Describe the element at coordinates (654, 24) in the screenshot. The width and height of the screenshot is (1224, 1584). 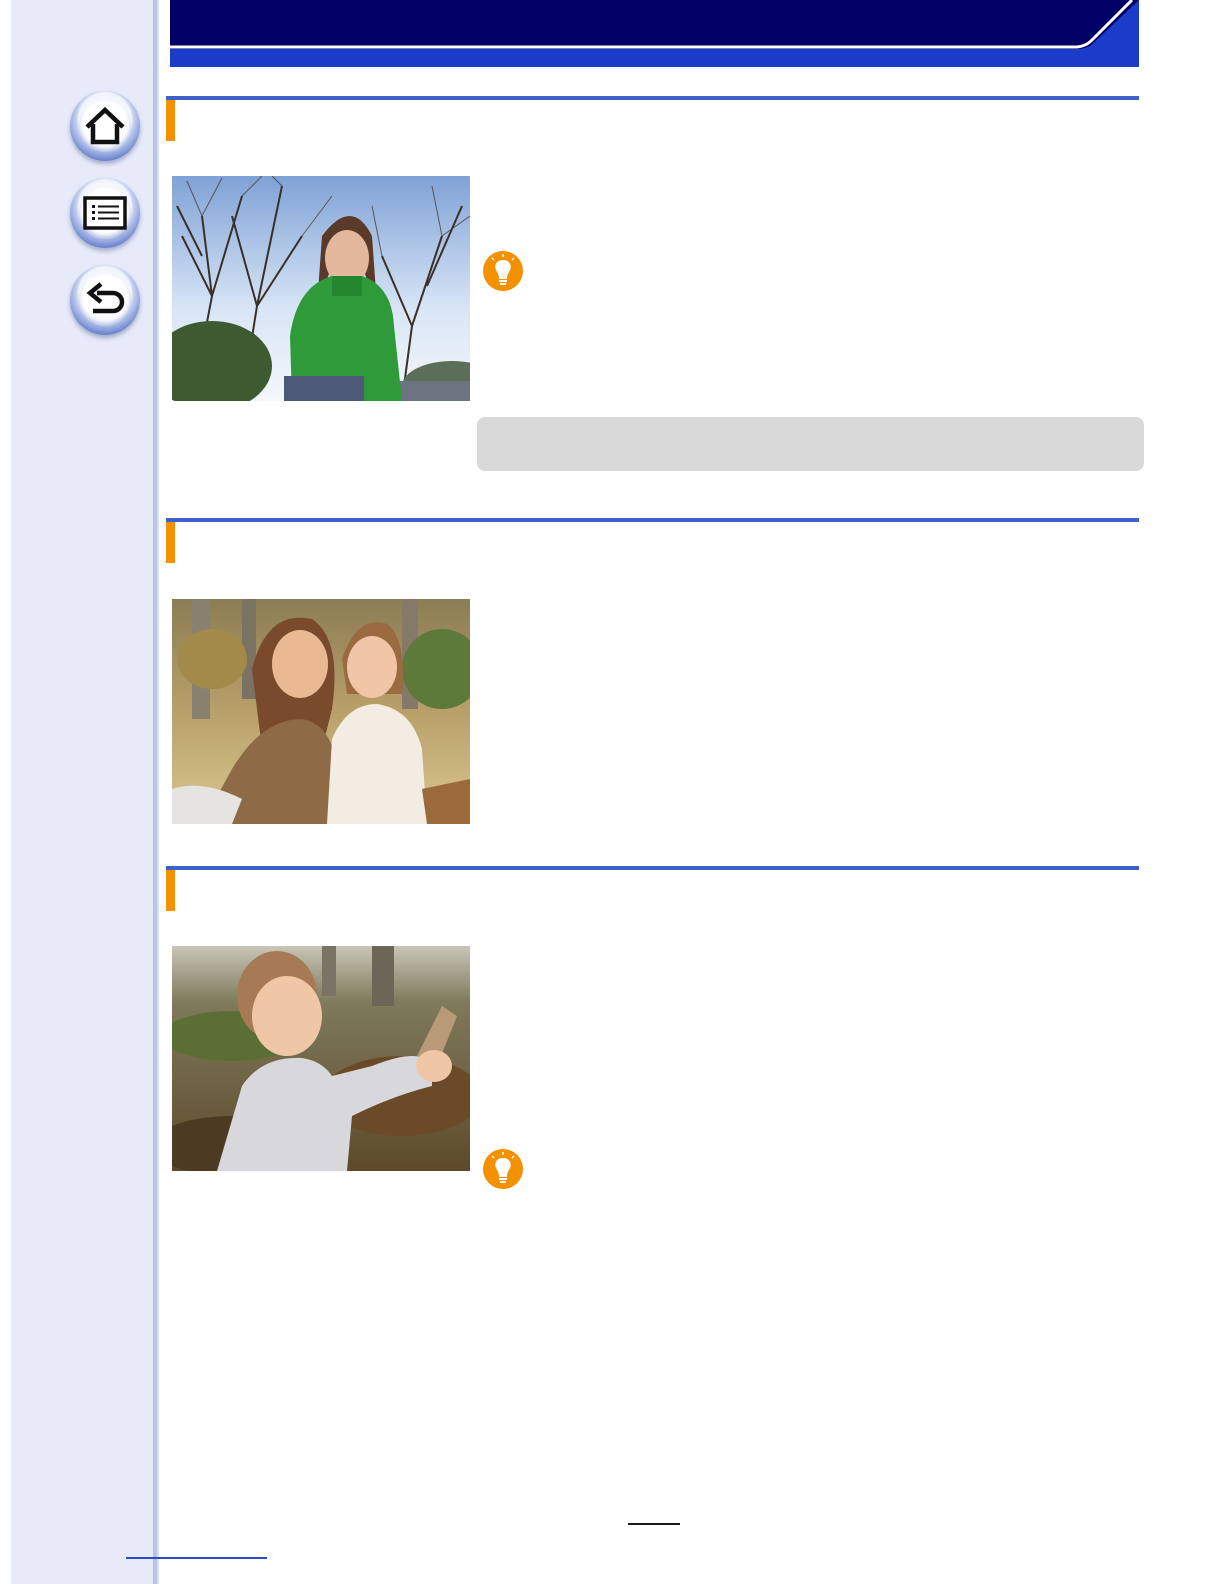
I see `header-title-band` at that location.